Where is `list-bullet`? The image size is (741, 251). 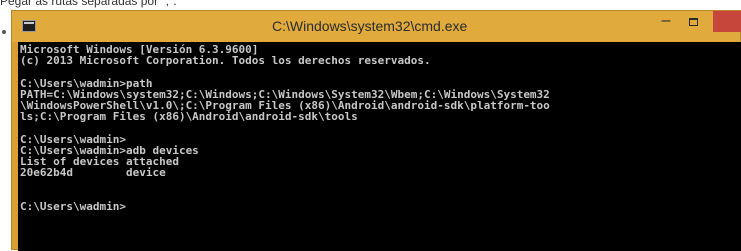
list-bullet is located at coordinates (4, 32).